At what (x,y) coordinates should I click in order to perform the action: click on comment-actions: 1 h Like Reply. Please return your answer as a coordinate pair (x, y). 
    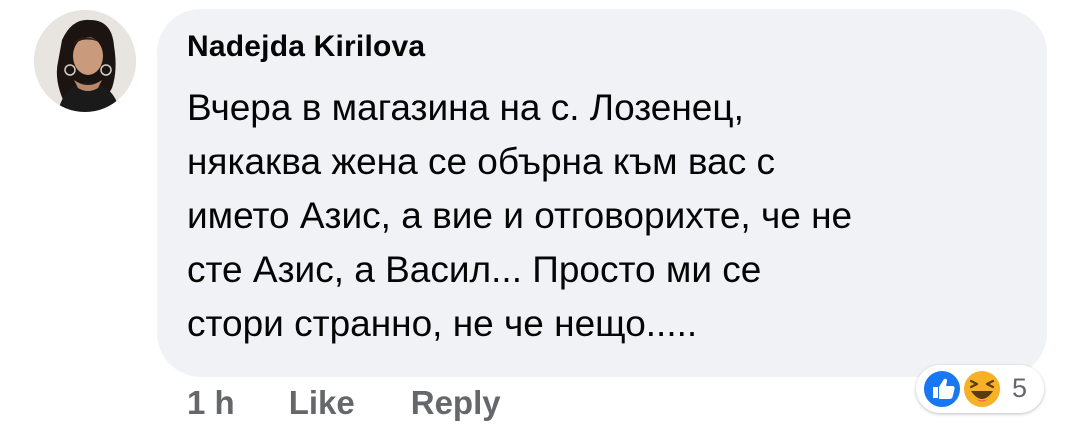
    Looking at the image, I should click on (344, 403).